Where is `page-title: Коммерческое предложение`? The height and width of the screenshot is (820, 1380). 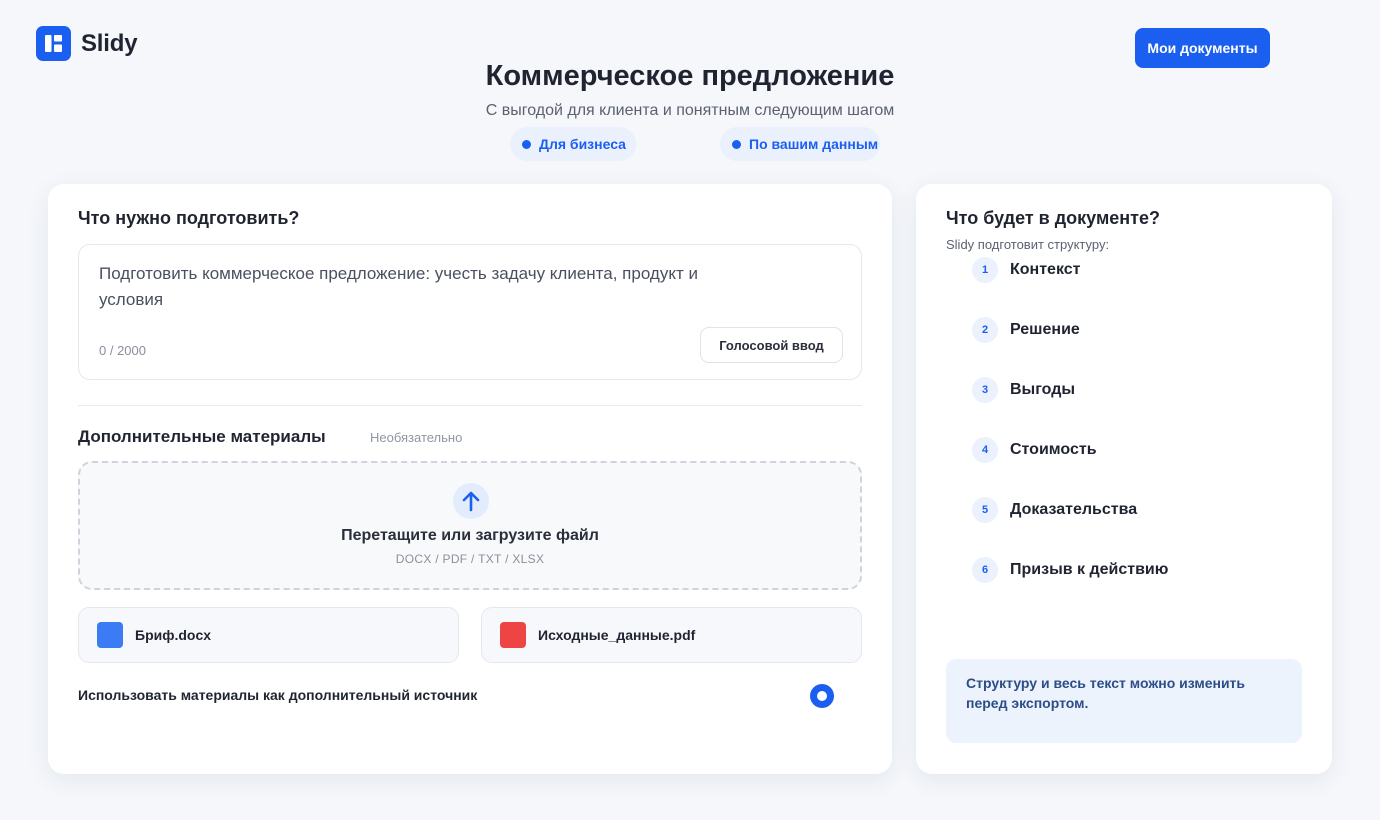
page-title: Коммерческое предложение is located at coordinates (690, 76).